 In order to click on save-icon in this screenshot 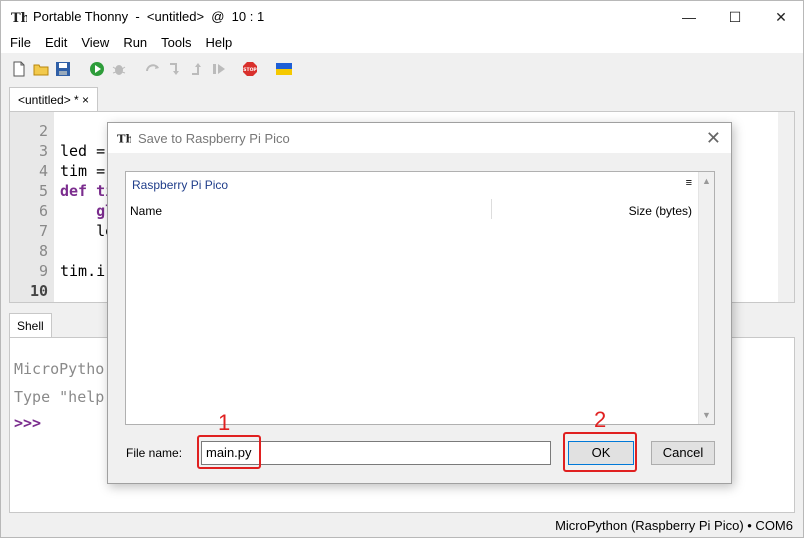, I will do `click(63, 69)`.